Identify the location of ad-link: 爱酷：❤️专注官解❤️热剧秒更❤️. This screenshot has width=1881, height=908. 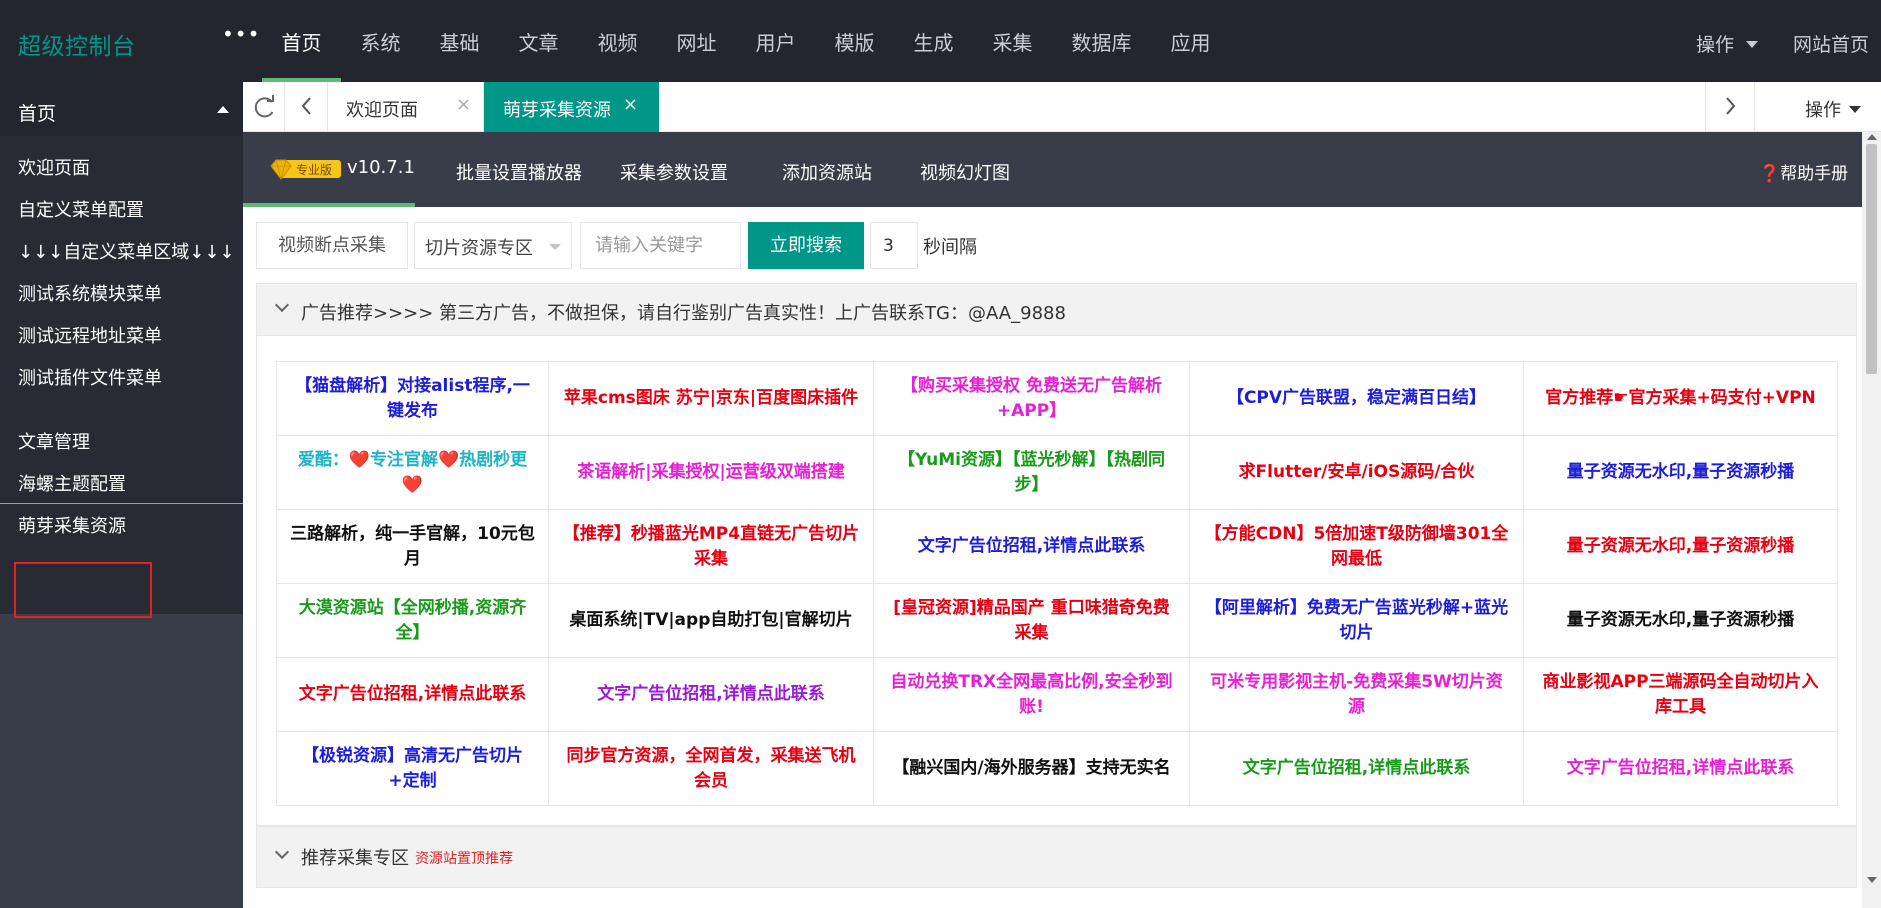
(412, 472).